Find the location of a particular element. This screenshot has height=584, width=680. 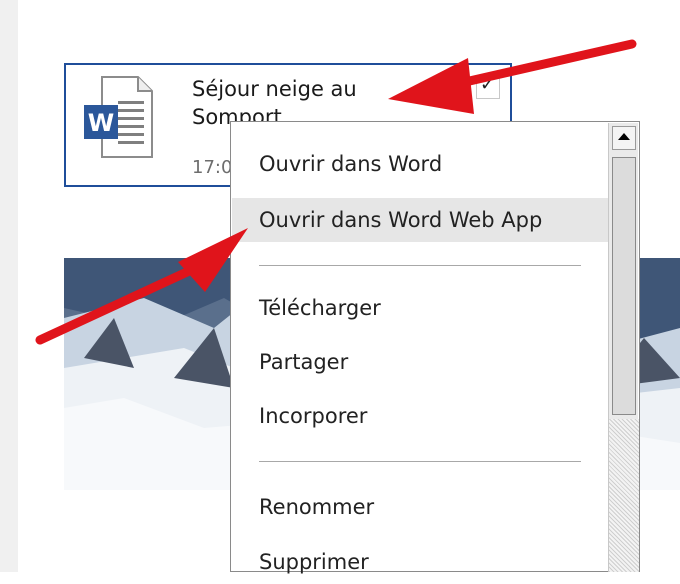

menu-item-open-in-word: Ouvrir dans Word is located at coordinates (421, 164).